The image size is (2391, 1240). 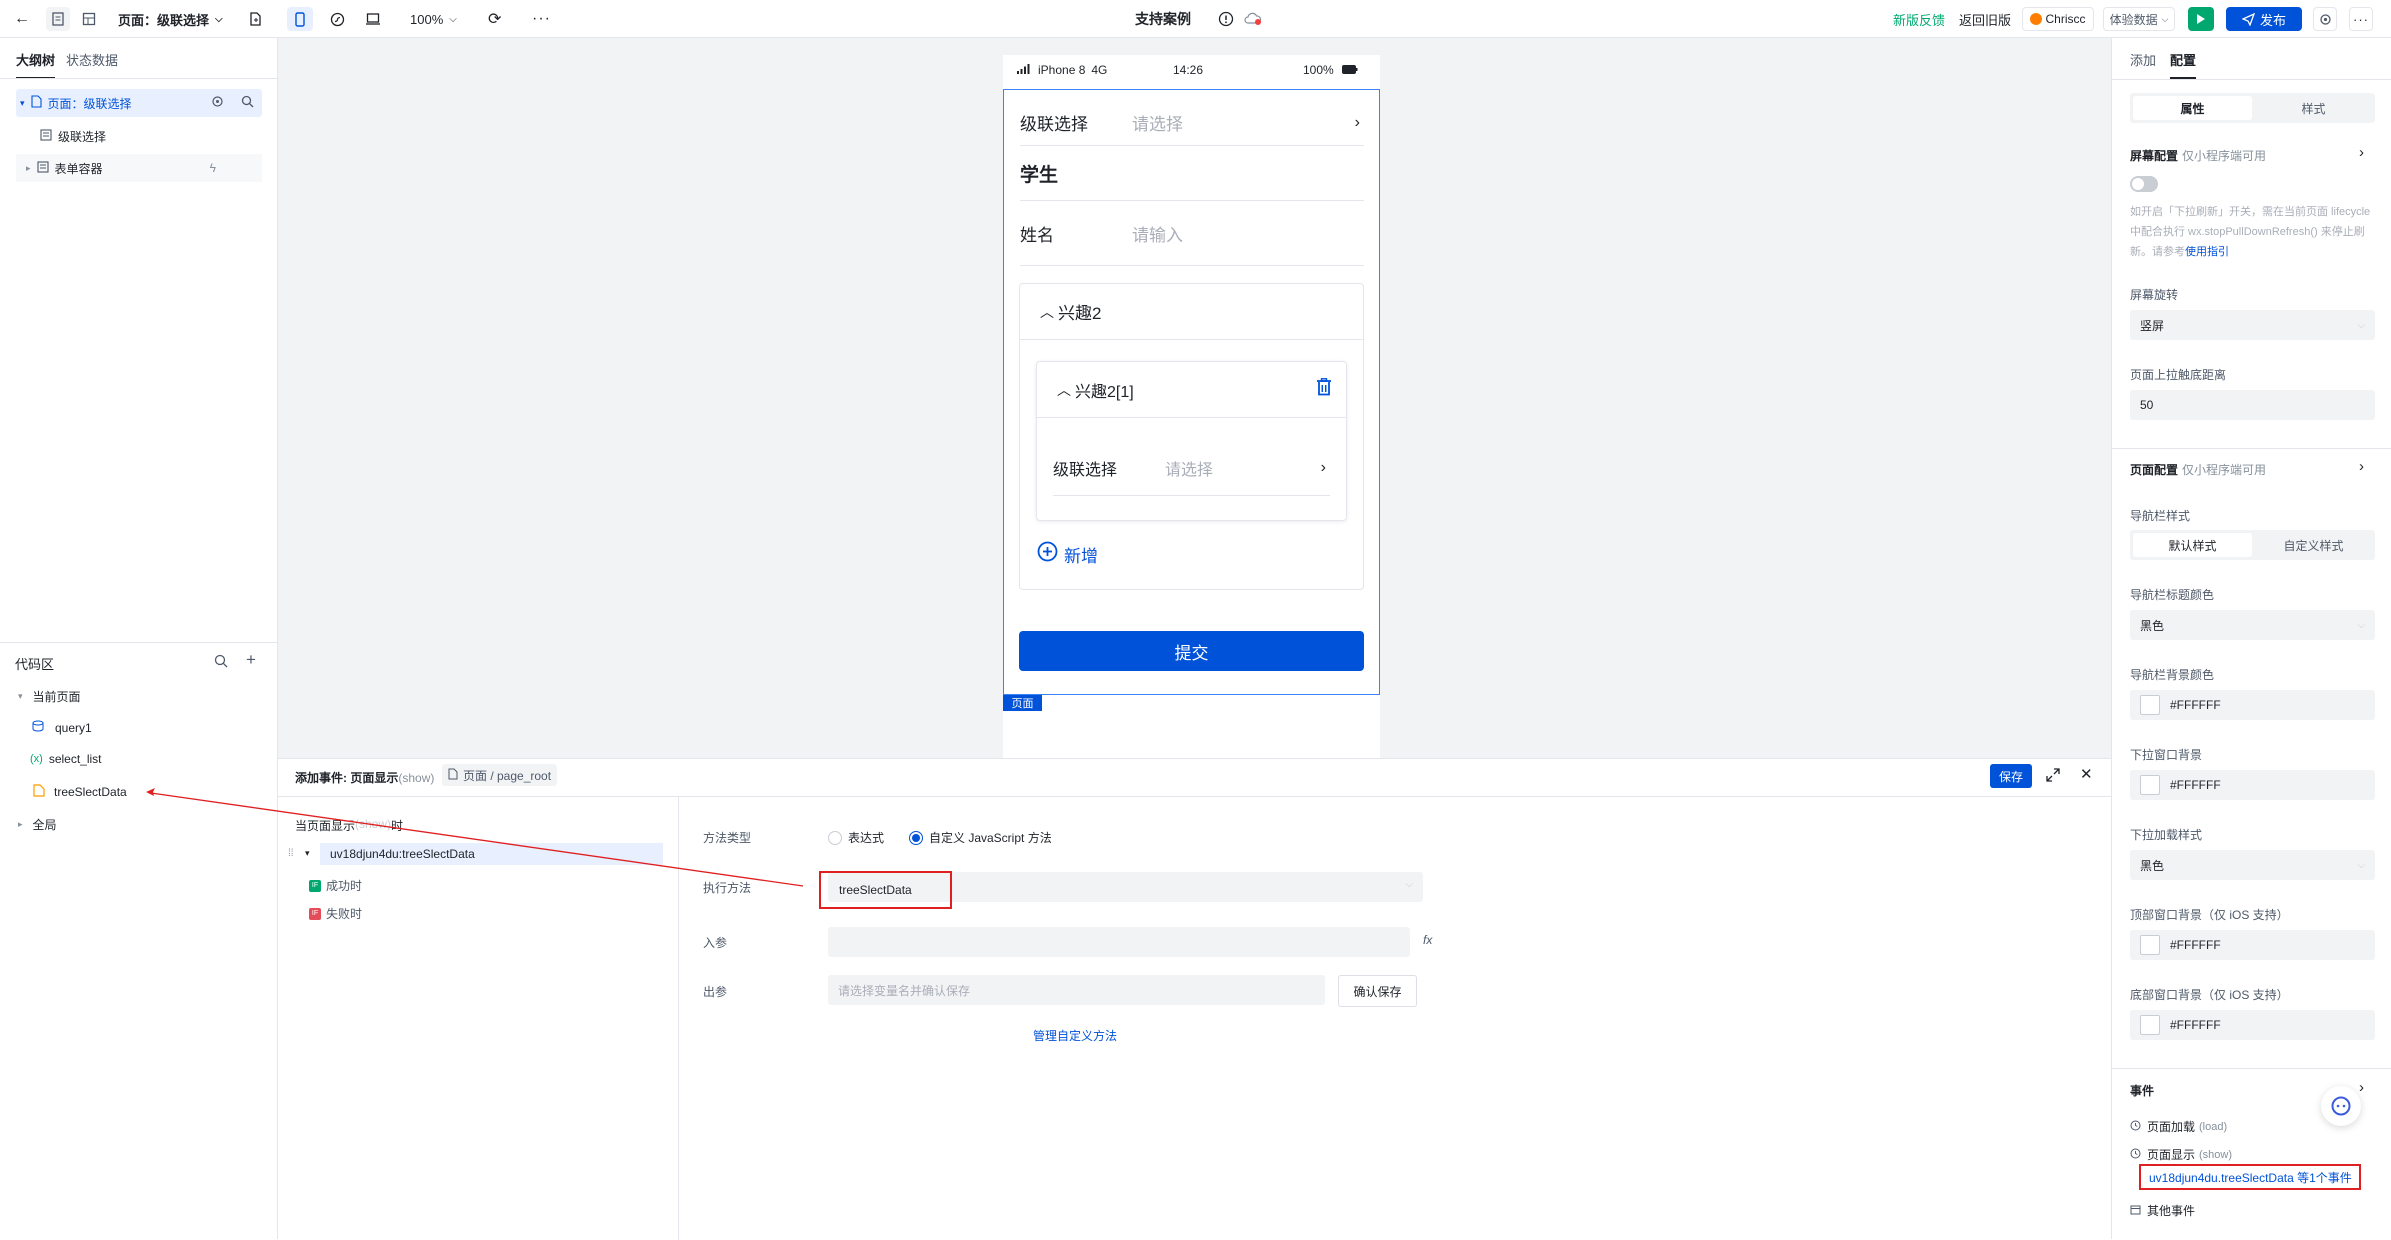 I want to click on event-page-load: 页面加载 (load), so click(x=2178, y=1126).